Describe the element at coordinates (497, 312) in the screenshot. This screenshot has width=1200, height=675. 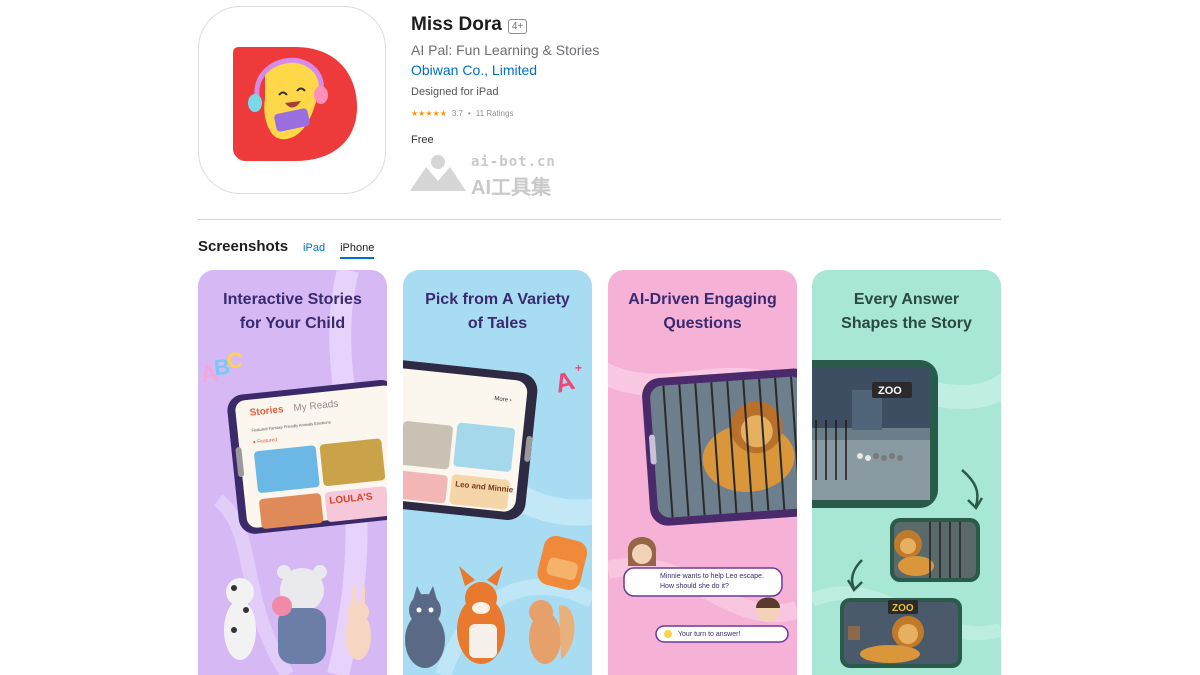
I see `screenshot-2-caption: Pick from A Variety of Tales` at that location.